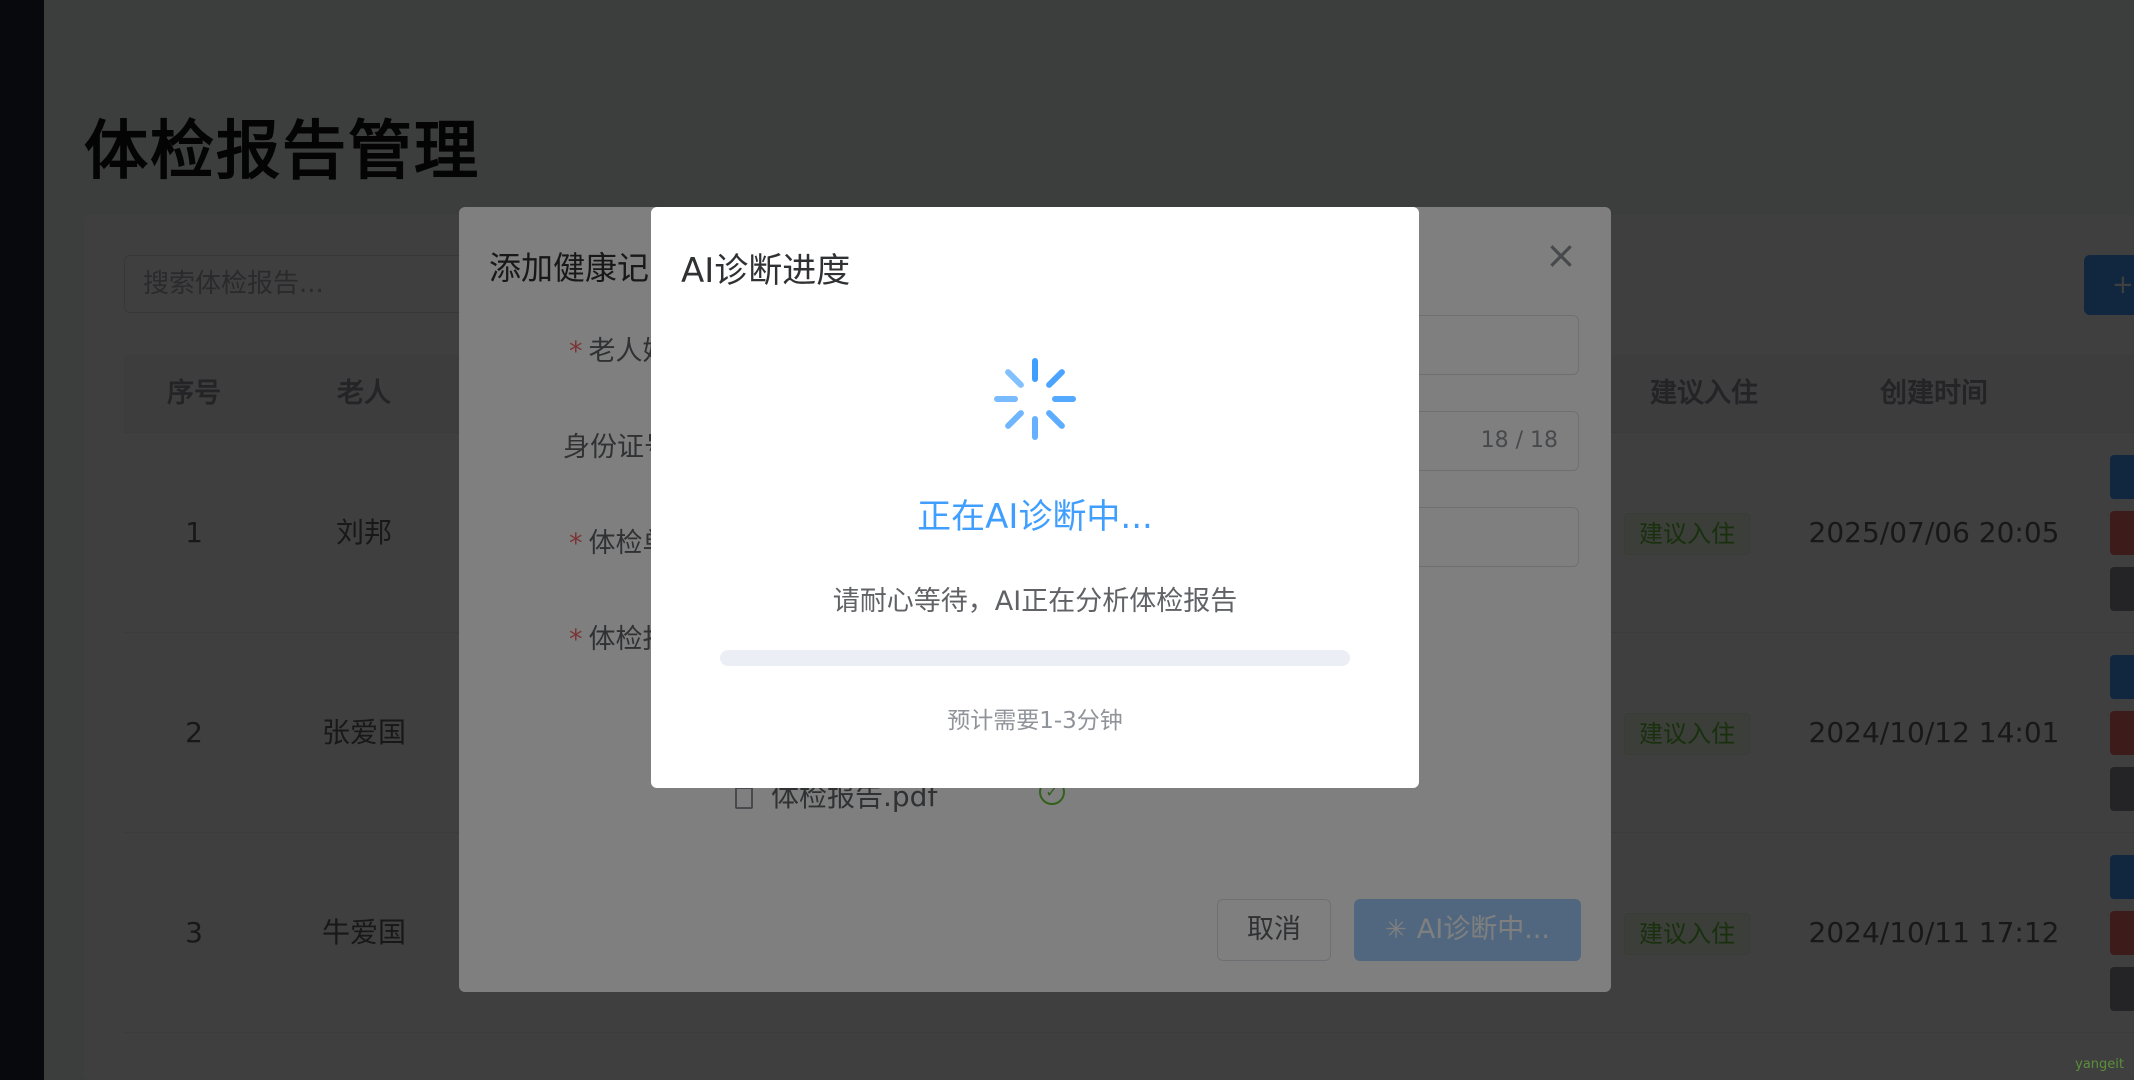 This screenshot has width=2134, height=1080. What do you see at coordinates (1035, 658) in the screenshot?
I see `progress-bar` at bounding box center [1035, 658].